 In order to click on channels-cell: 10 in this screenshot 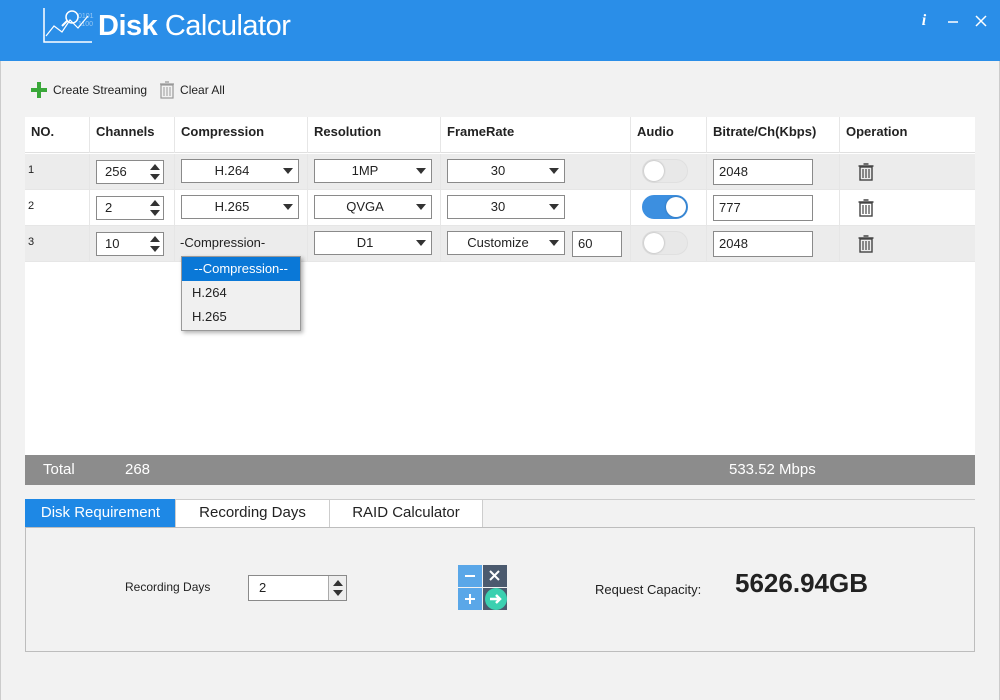, I will do `click(132, 244)`.